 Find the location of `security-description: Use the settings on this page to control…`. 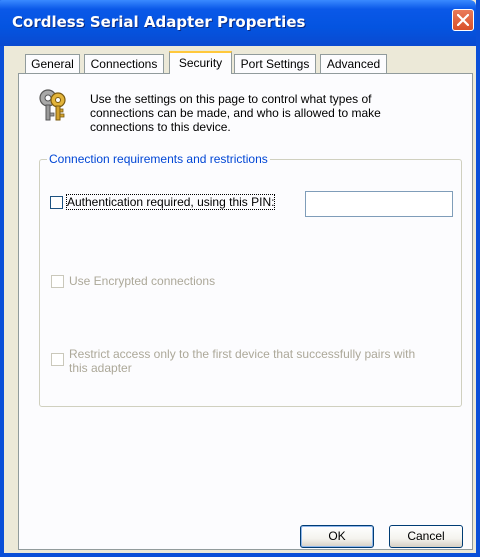

security-description: Use the settings on this page to control… is located at coordinates (235, 113).